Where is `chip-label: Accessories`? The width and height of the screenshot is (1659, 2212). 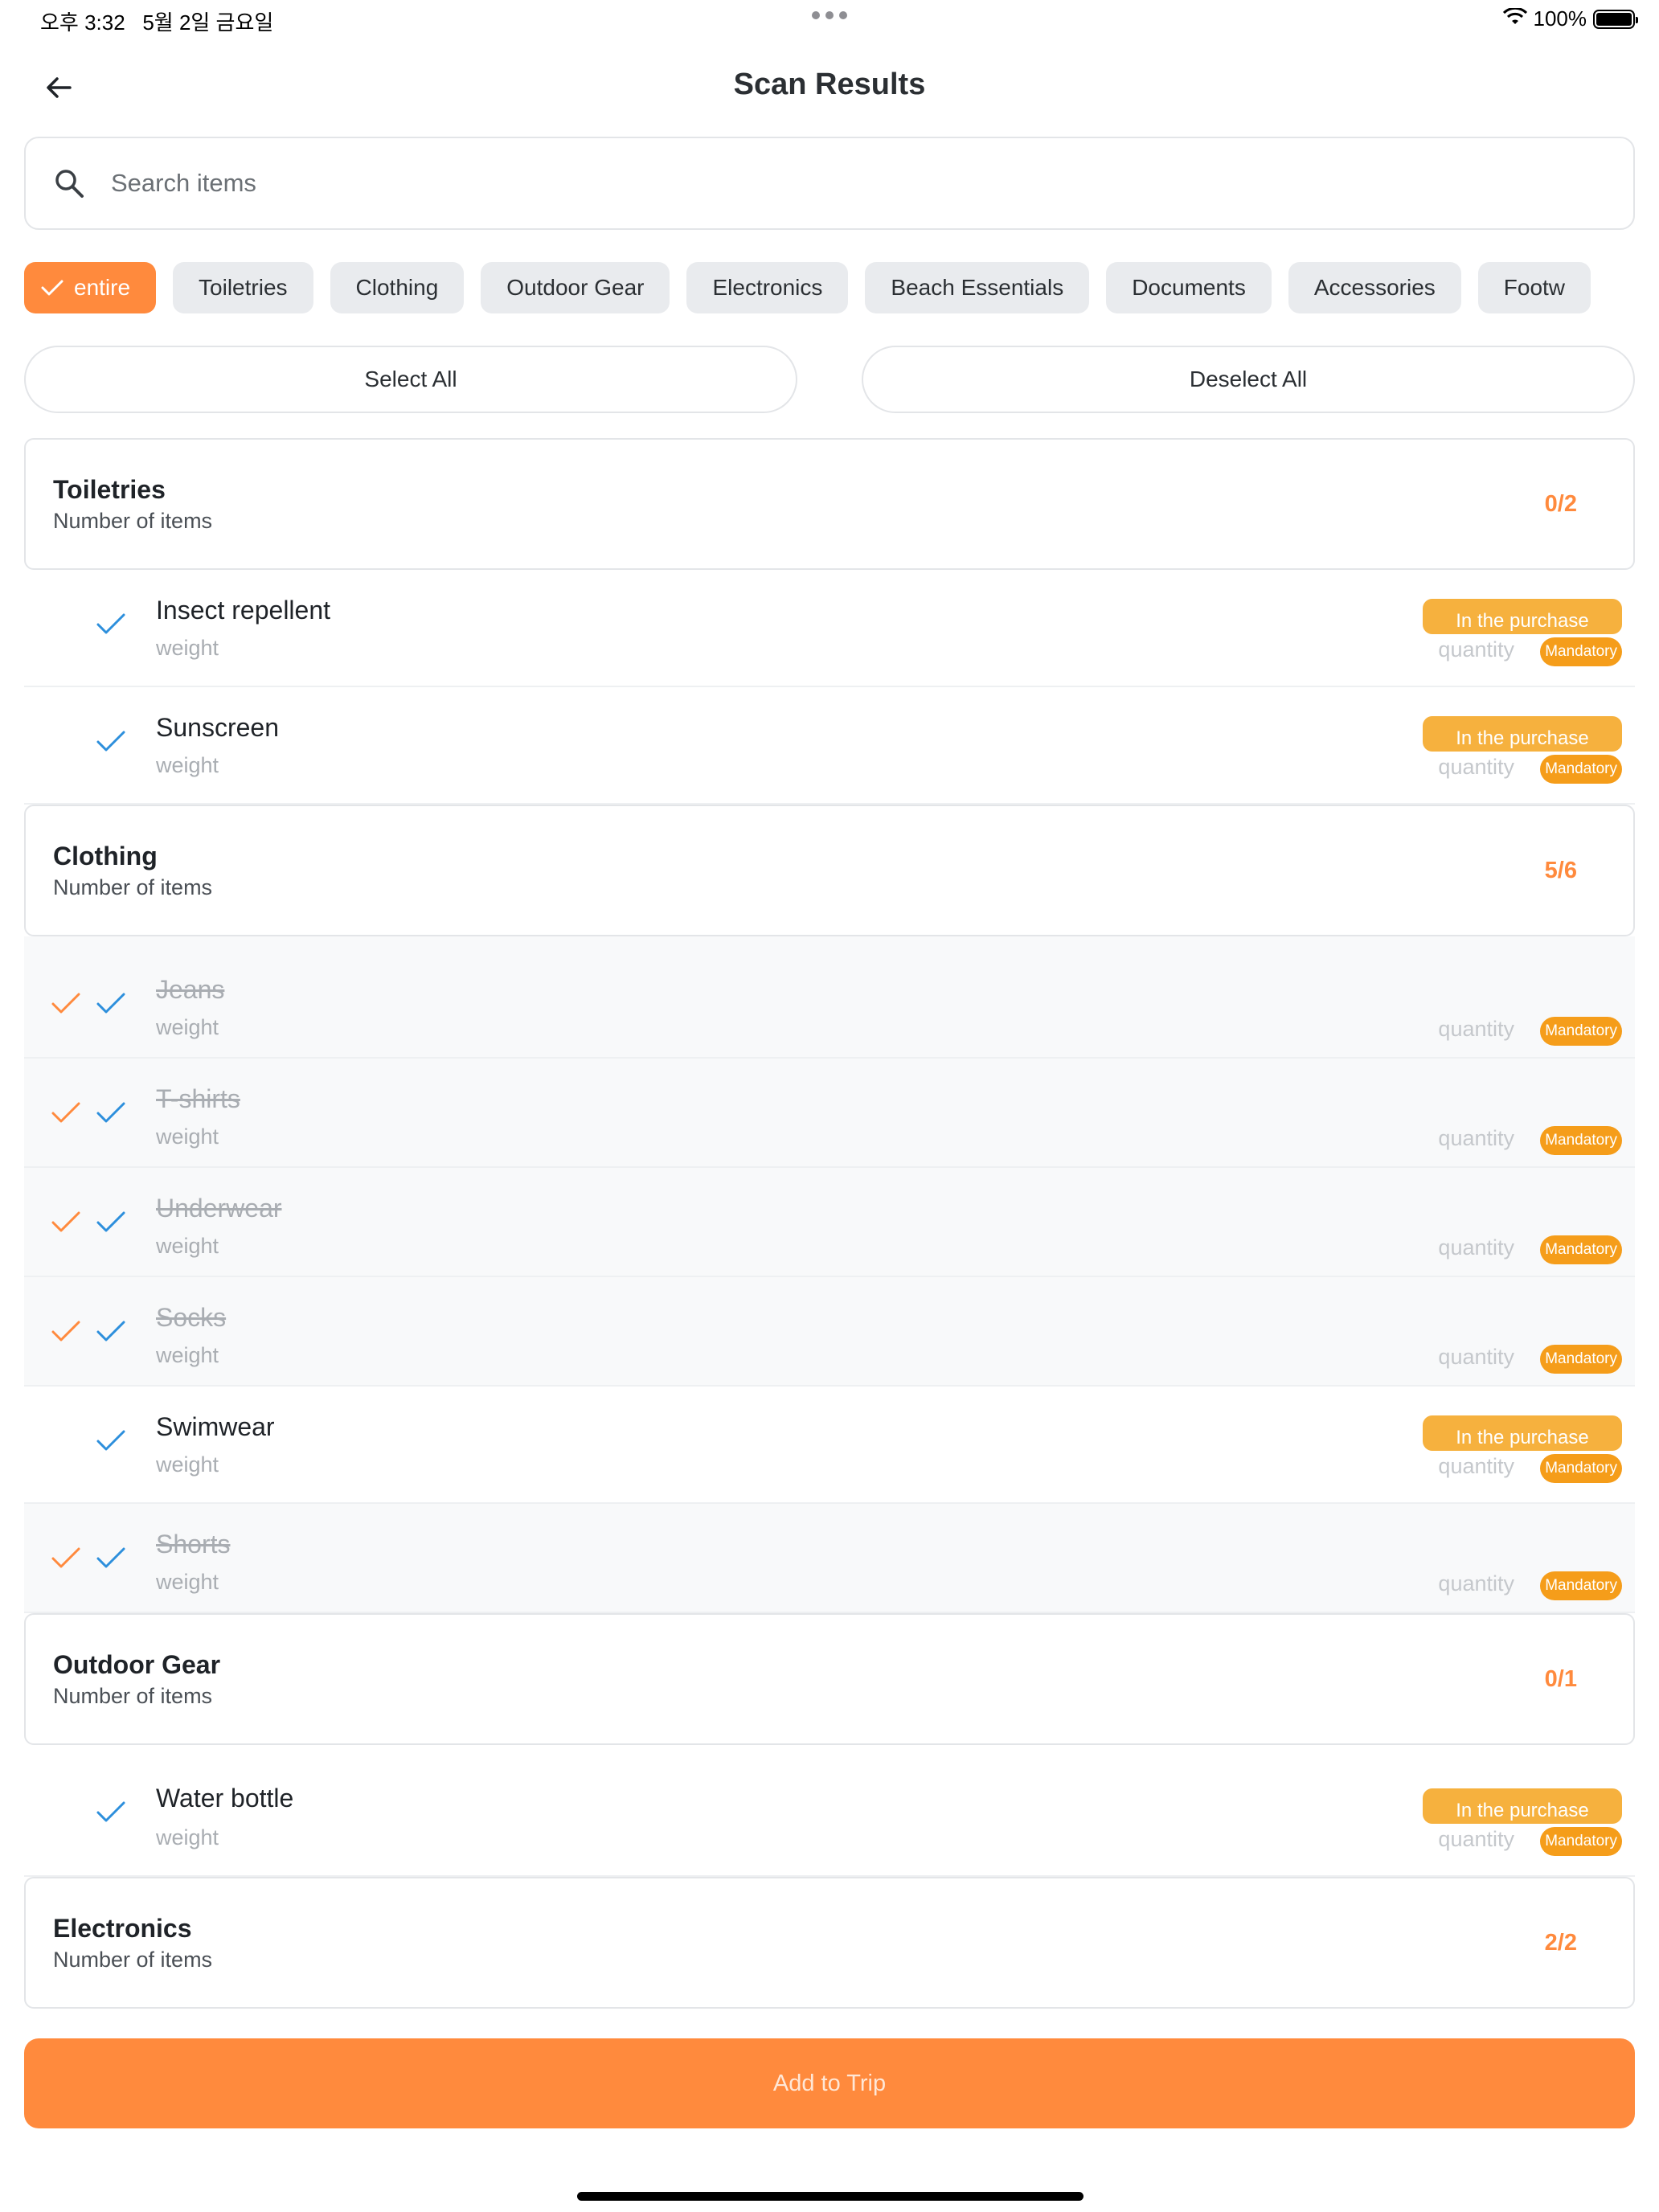 chip-label: Accessories is located at coordinates (1374, 287).